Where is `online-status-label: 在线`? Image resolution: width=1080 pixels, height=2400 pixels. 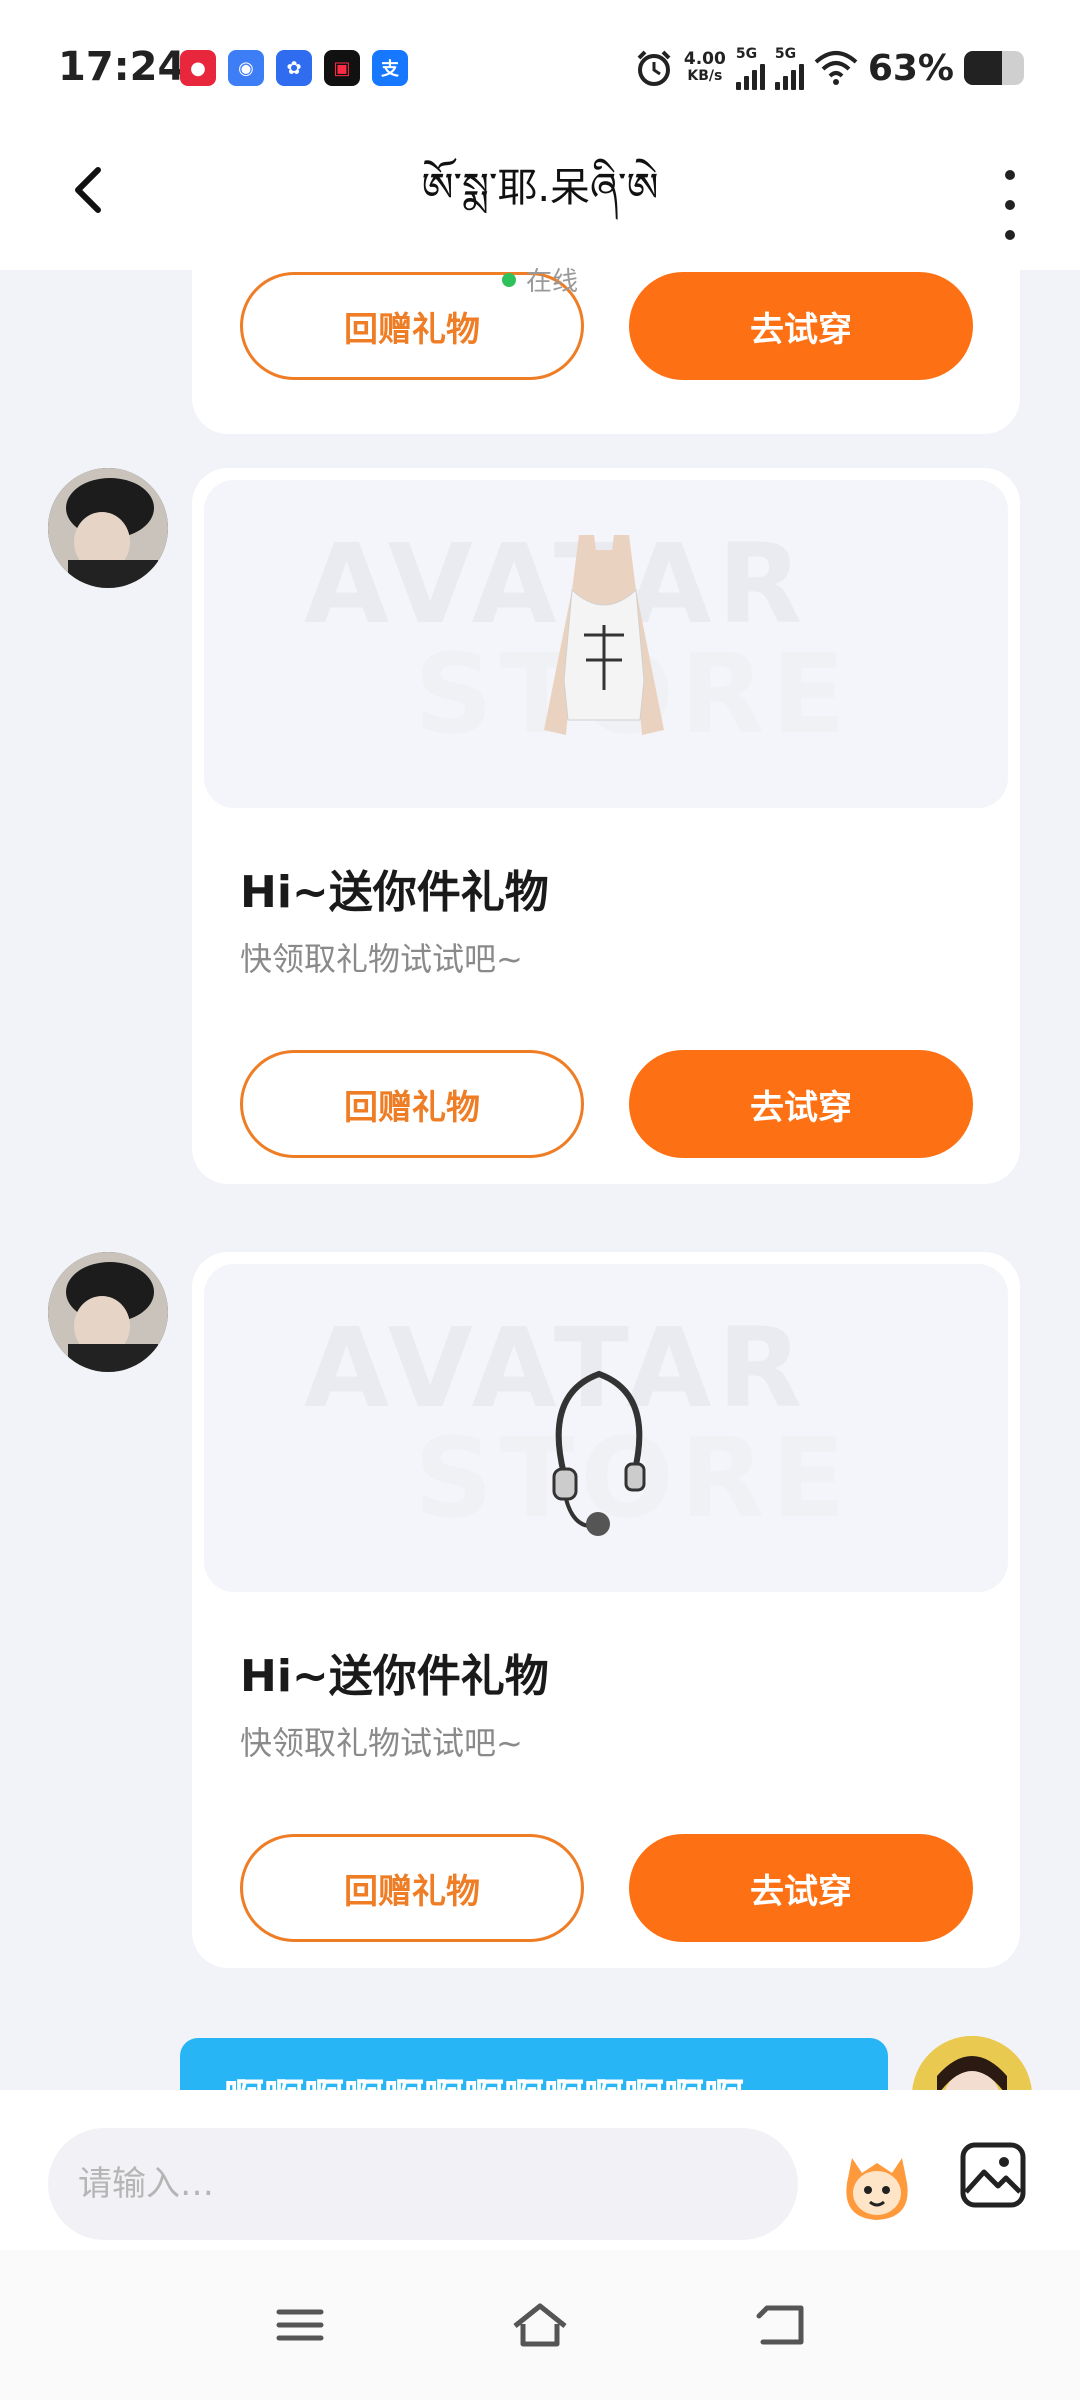 online-status-label: 在线 is located at coordinates (551, 282).